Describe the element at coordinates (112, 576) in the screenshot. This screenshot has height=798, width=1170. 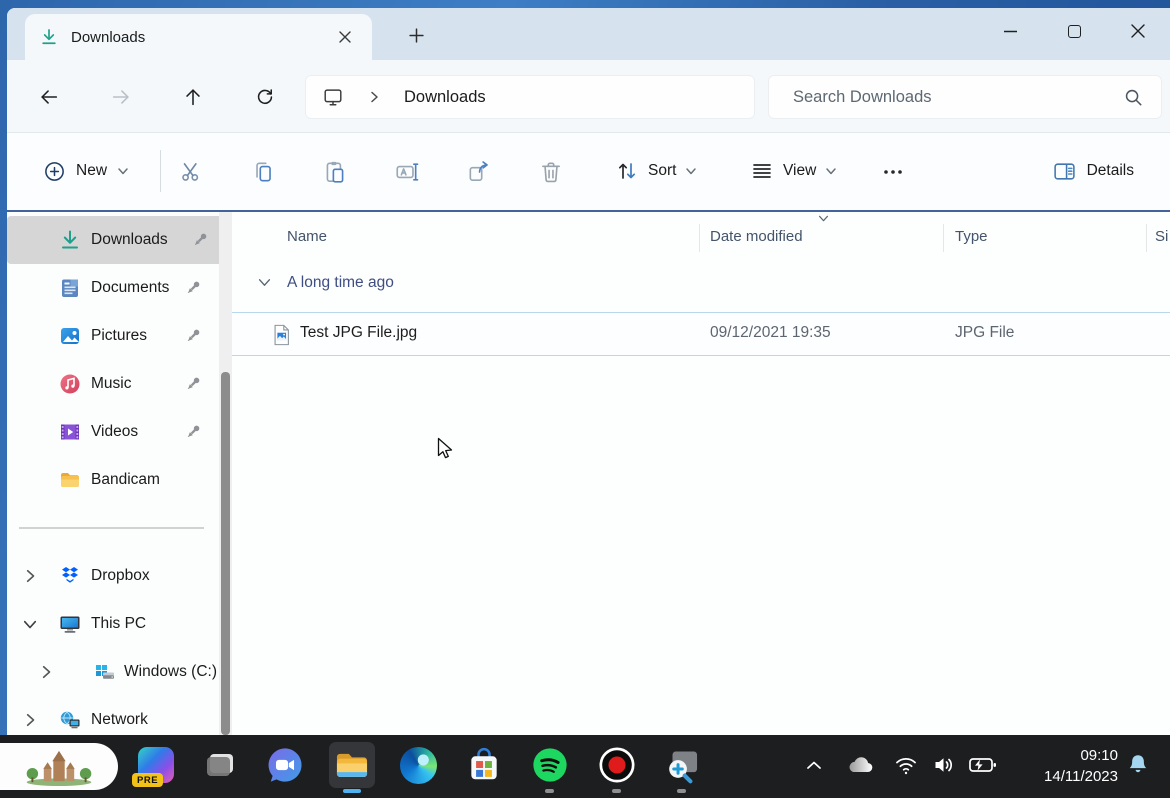
I see `sidebar-item-dropbox: Dropbox` at that location.